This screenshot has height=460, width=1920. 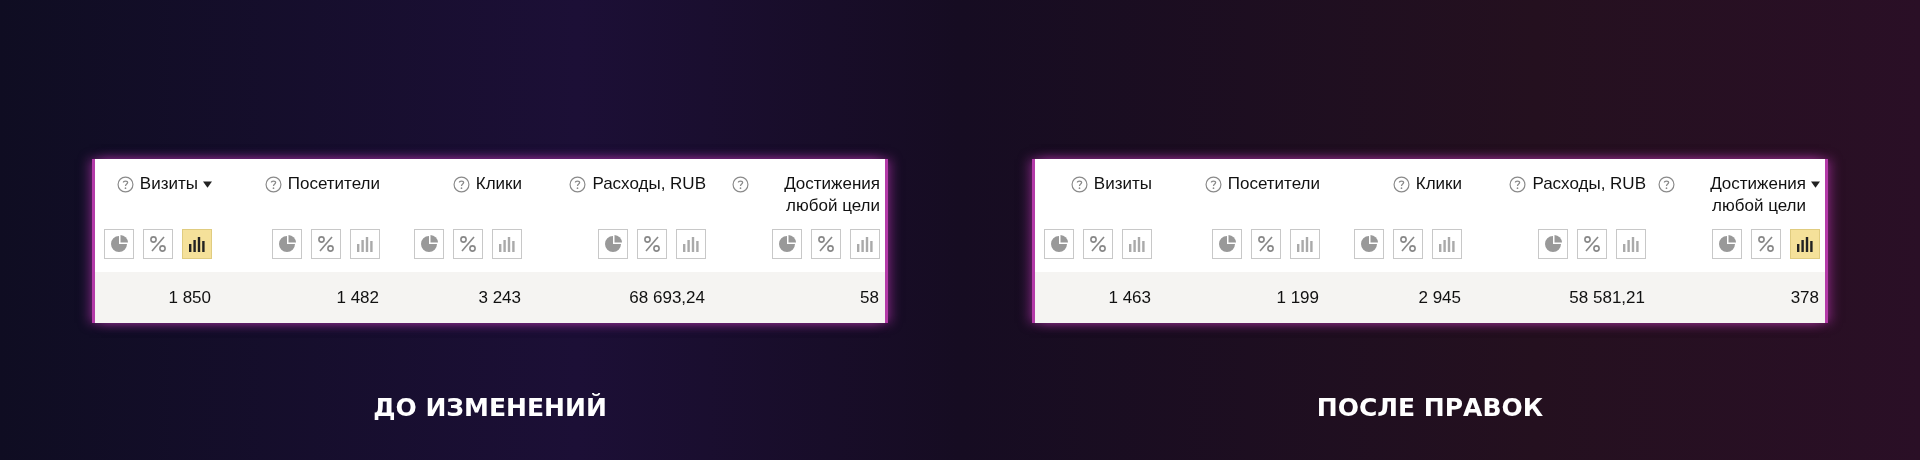 I want to click on table-cell: 58 581,21, so click(x=1607, y=297).